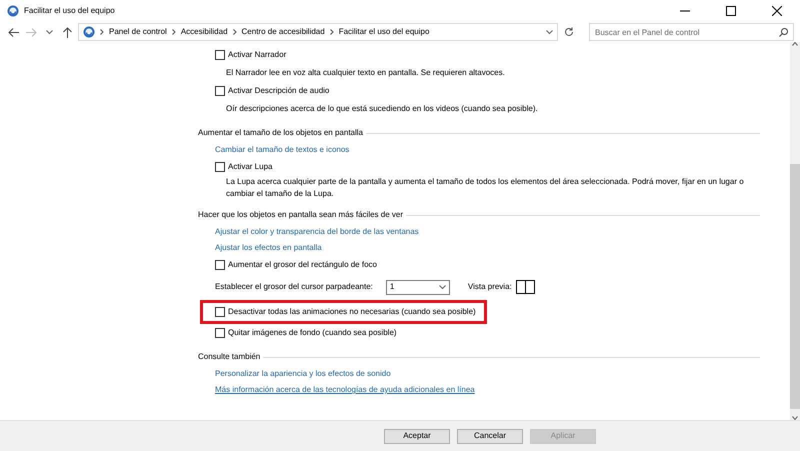  I want to click on refresh-icon, so click(569, 32).